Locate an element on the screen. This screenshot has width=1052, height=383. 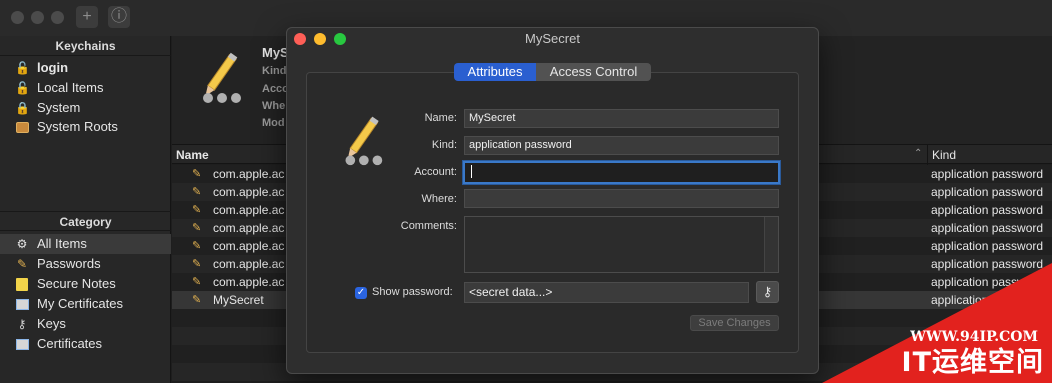
save-changes-button: Save Changes is located at coordinates (734, 323).